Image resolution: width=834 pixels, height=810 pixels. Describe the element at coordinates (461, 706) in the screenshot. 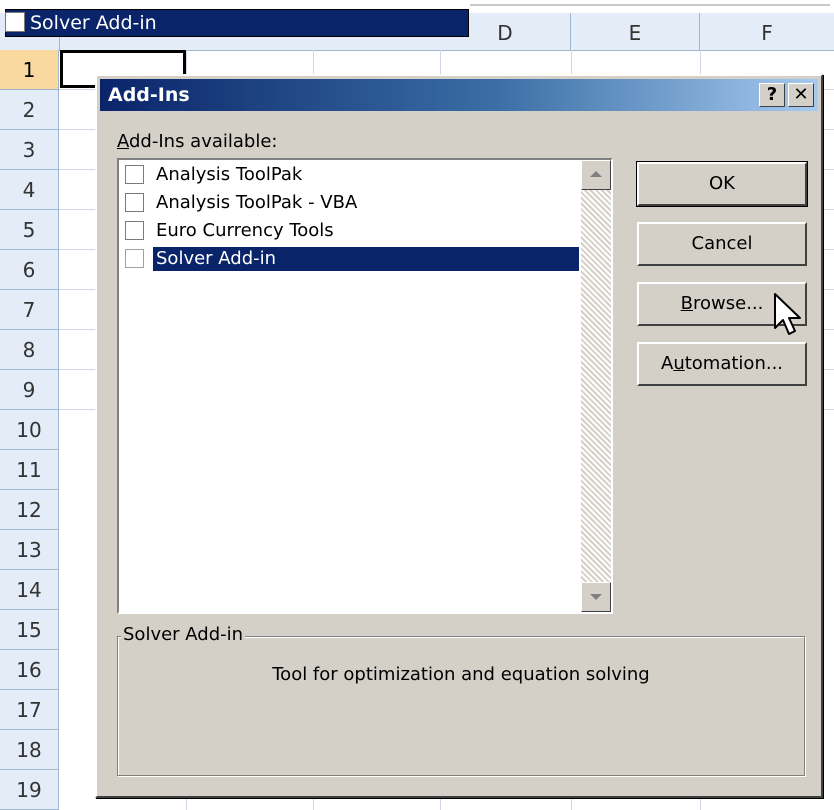

I see `description-groupbox` at that location.